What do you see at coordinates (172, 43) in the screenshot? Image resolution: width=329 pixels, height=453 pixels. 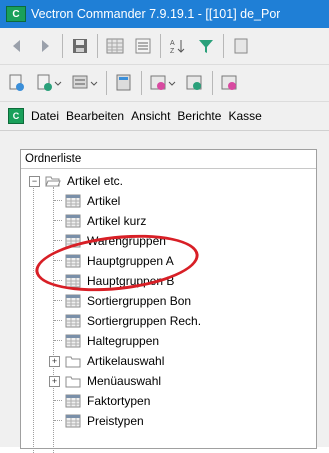 I see `svg-text: A` at bounding box center [172, 43].